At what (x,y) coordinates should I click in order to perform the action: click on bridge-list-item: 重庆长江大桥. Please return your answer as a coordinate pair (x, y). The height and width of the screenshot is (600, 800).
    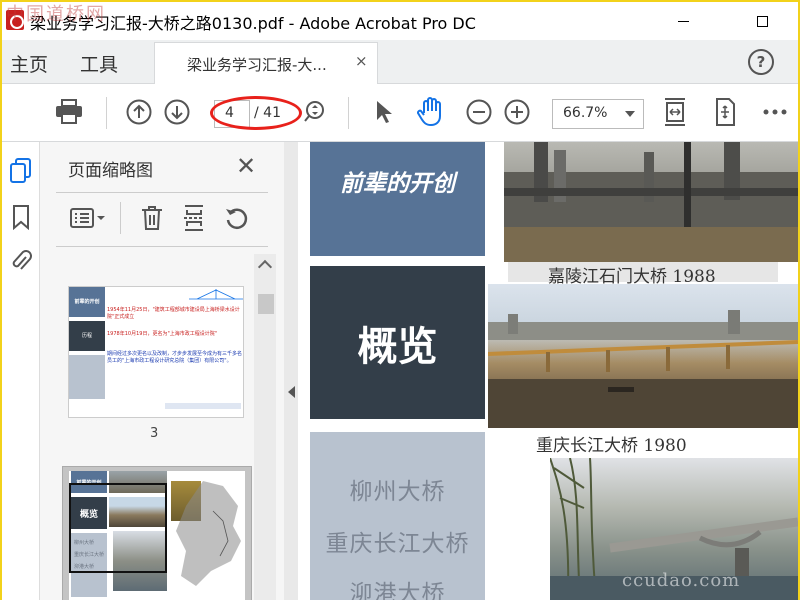
    Looking at the image, I should click on (397, 544).